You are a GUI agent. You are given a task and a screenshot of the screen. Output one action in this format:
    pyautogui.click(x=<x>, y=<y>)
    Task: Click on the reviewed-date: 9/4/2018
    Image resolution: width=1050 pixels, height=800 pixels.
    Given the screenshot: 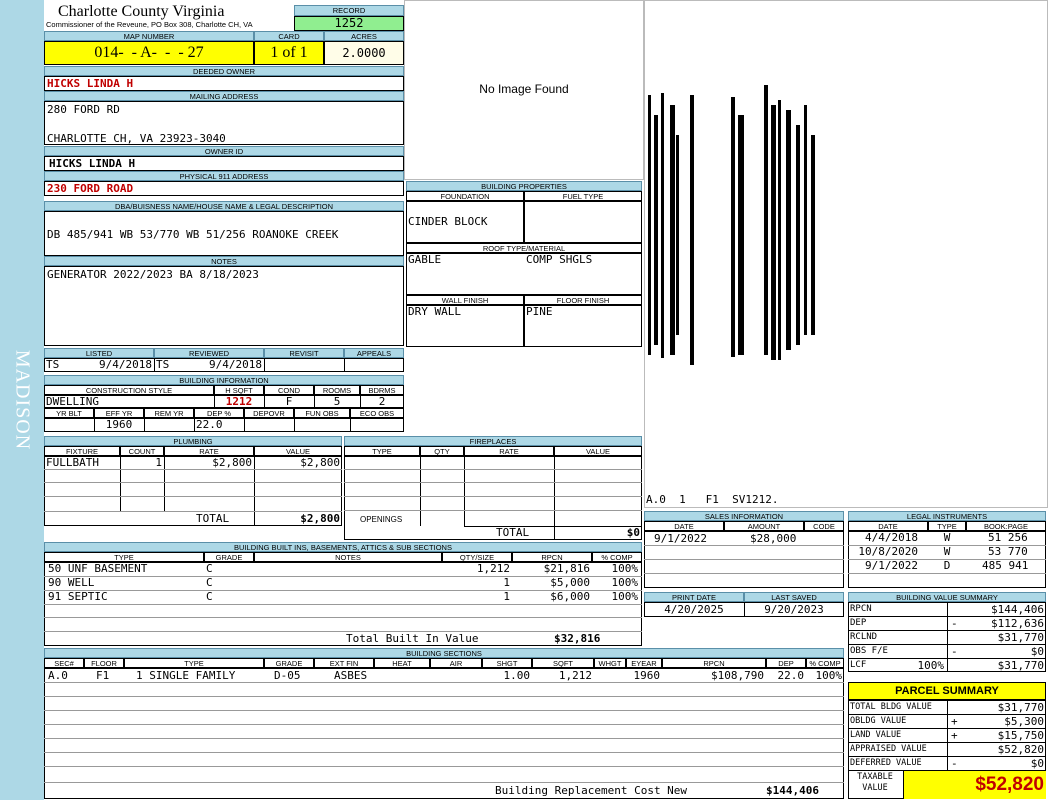 What is the action you would take?
    pyautogui.click(x=235, y=364)
    